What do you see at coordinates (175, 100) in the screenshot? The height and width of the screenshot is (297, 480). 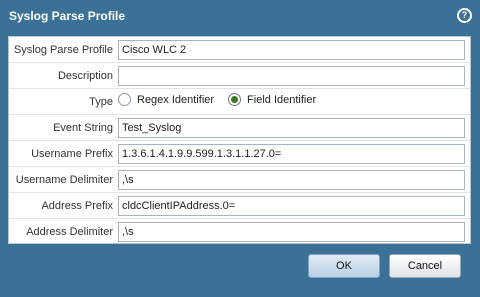 I see `regex-identifier-label: Regex Identifier` at bounding box center [175, 100].